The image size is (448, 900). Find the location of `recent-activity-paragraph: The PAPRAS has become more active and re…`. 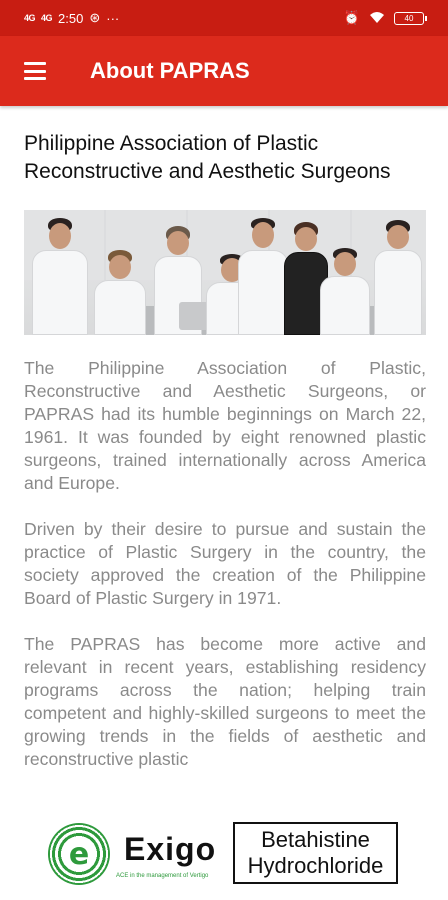

recent-activity-paragraph: The PAPRAS has become more active and re… is located at coordinates (225, 701).